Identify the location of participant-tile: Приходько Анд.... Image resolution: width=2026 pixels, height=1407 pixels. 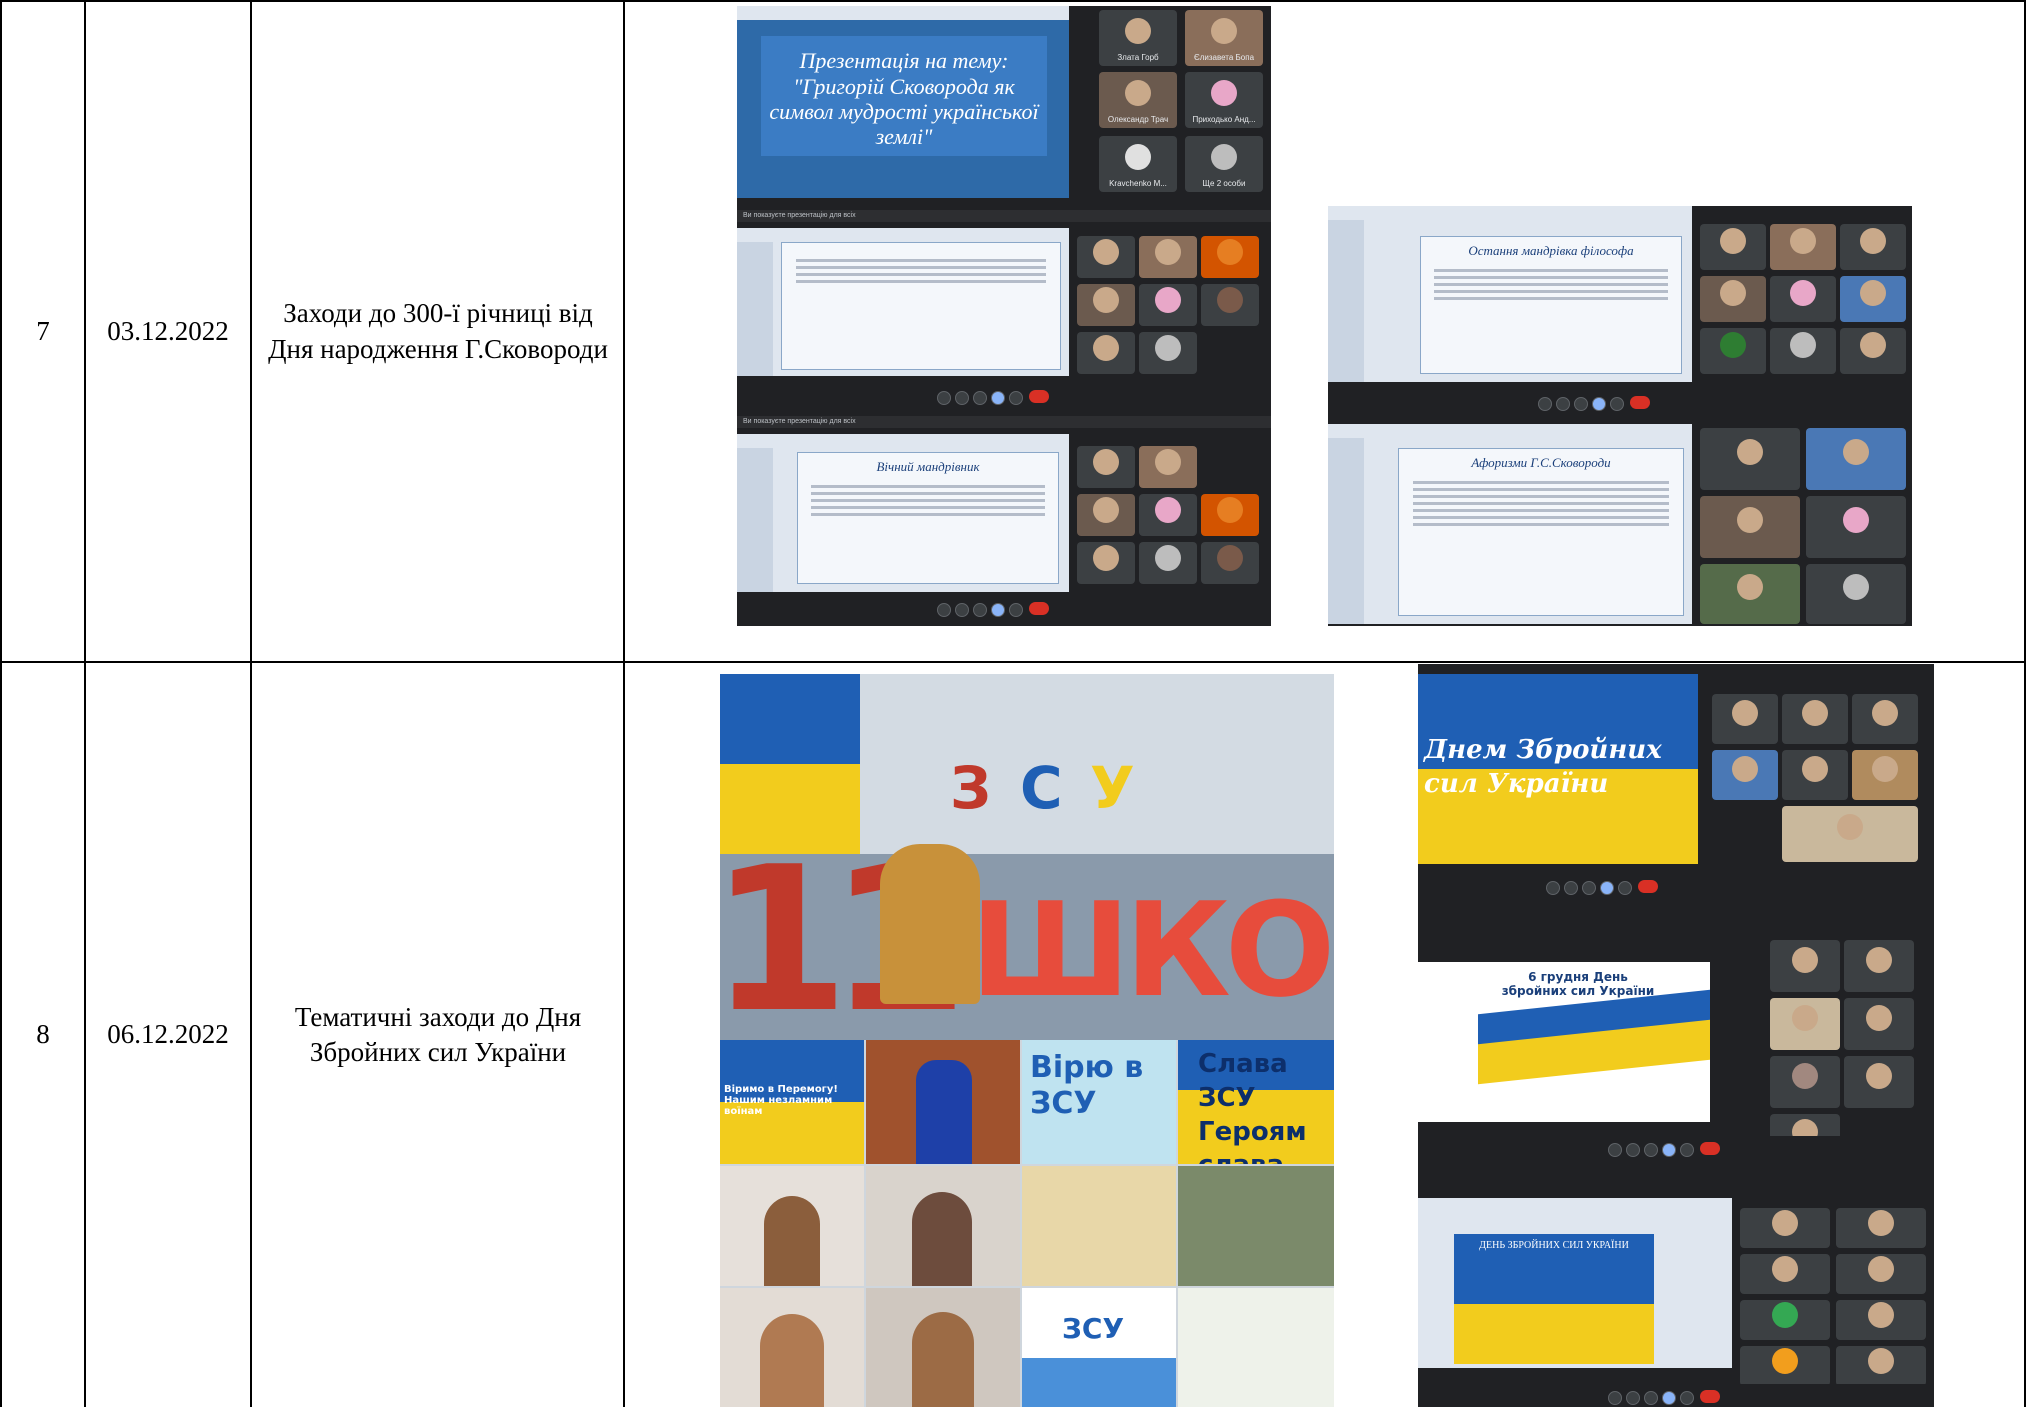
(1224, 100).